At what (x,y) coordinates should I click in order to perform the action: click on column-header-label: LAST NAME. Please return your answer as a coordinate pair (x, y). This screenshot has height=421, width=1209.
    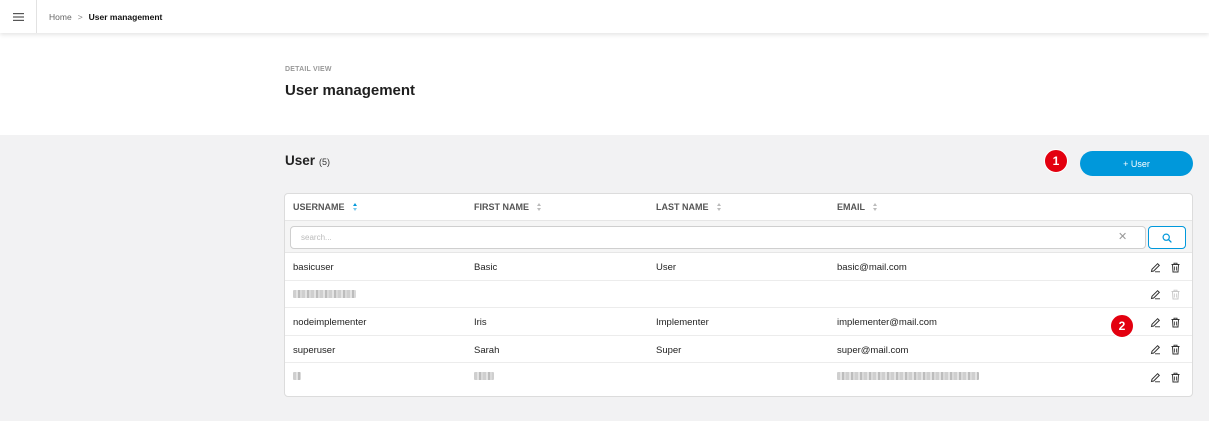
    Looking at the image, I should click on (682, 207).